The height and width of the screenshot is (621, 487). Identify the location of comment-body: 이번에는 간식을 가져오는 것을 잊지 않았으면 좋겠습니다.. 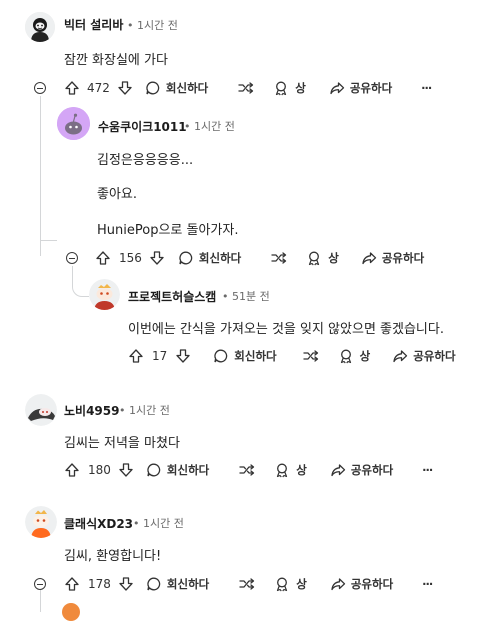
(286, 329).